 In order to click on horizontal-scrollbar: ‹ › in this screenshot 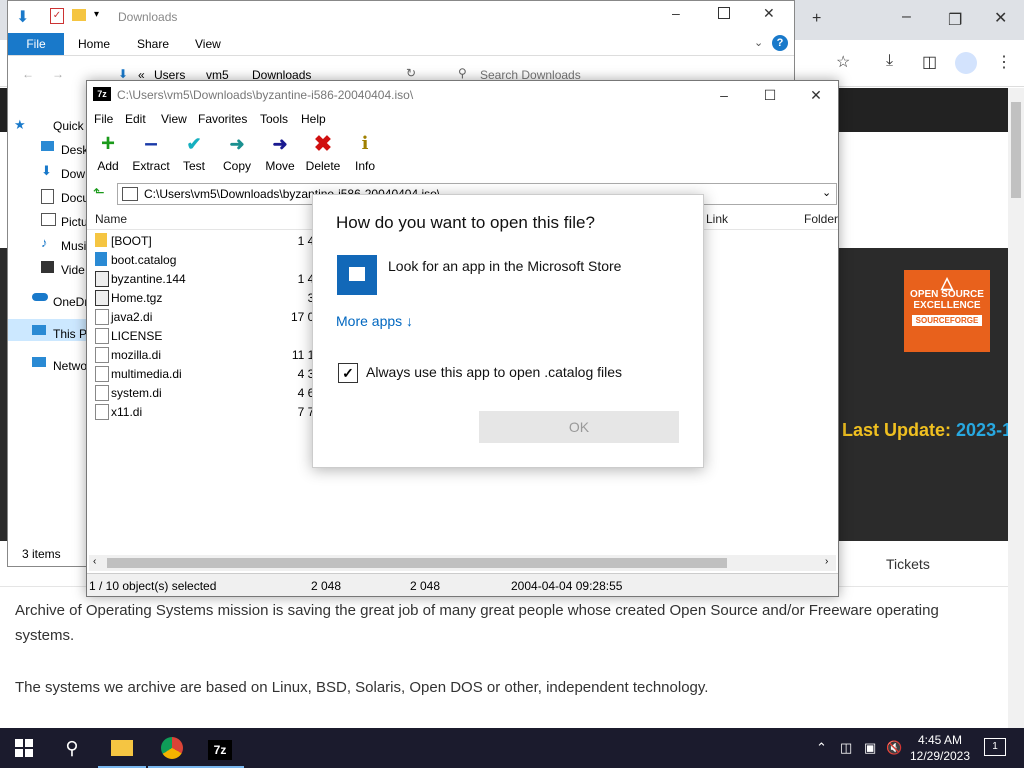, I will do `click(462, 563)`.